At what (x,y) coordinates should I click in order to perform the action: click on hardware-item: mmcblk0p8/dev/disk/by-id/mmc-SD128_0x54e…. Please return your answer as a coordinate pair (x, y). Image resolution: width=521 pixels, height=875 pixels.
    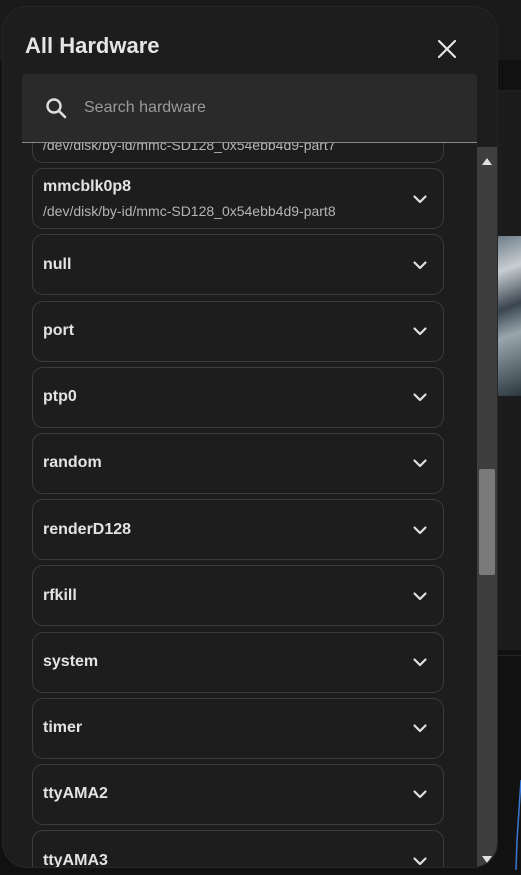
    Looking at the image, I should click on (238, 199).